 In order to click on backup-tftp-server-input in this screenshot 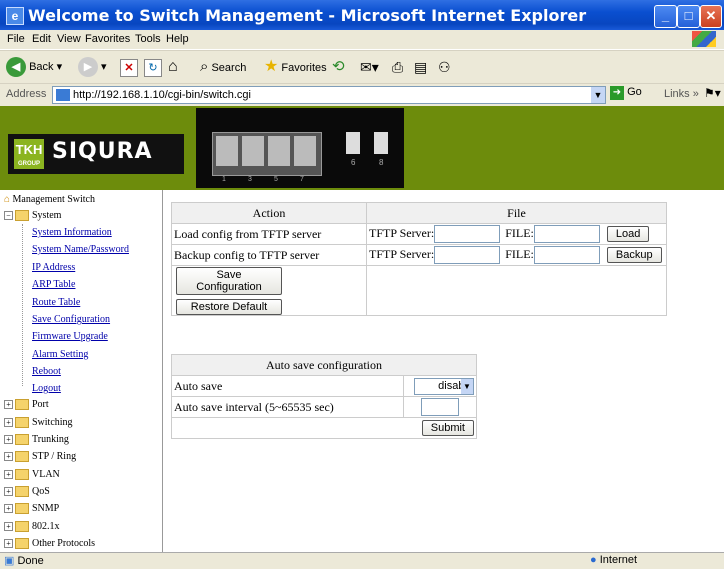, I will do `click(467, 255)`.